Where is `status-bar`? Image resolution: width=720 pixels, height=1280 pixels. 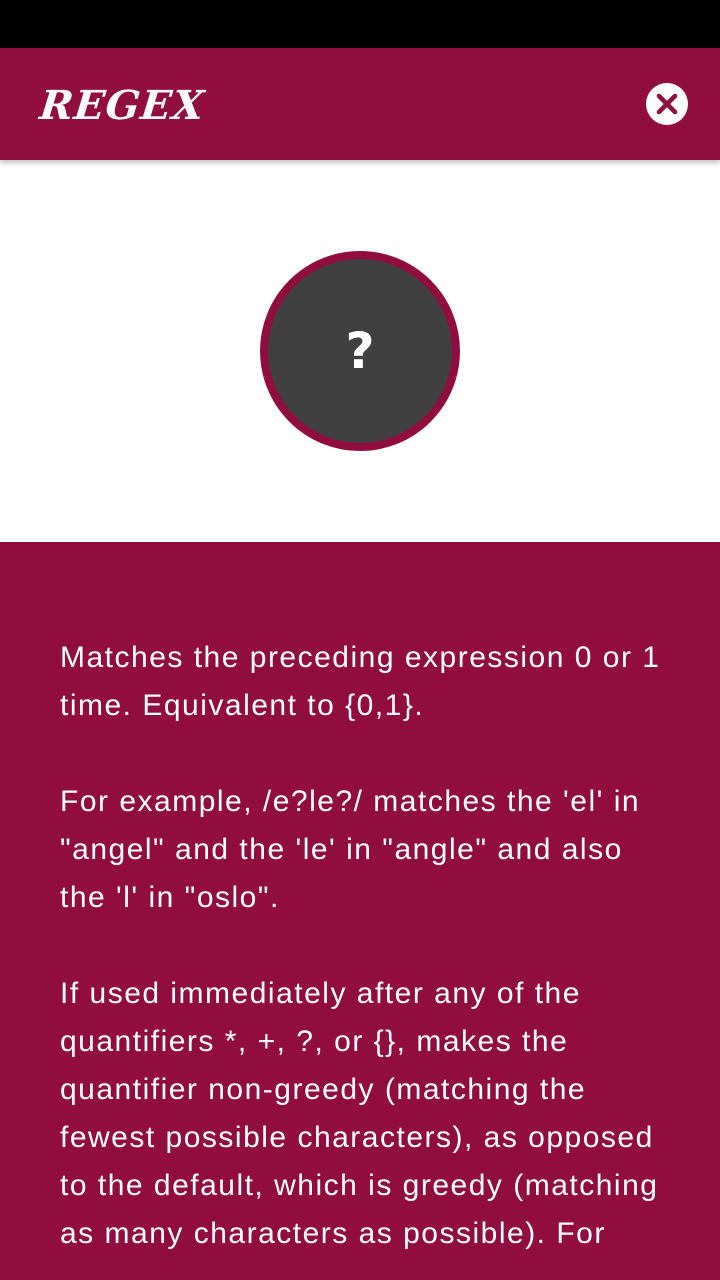
status-bar is located at coordinates (360, 24).